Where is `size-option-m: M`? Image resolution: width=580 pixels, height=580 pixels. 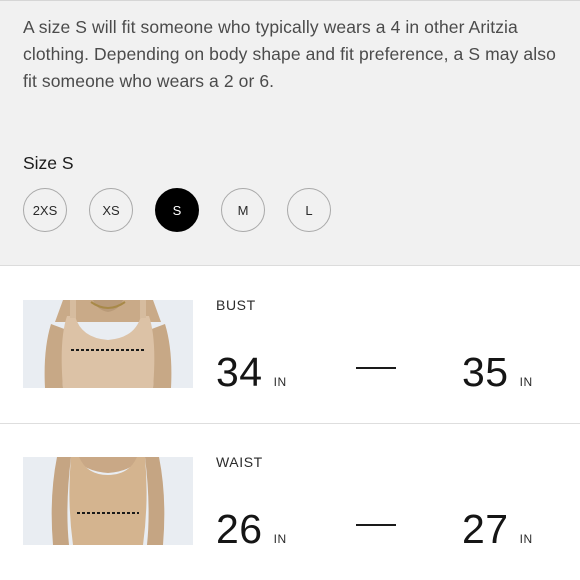 size-option-m: M is located at coordinates (243, 210).